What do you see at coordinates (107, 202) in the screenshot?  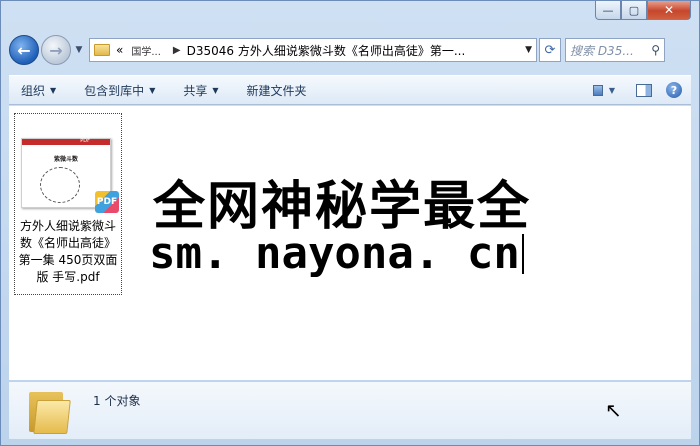 I see `pdf-icon: PDF` at bounding box center [107, 202].